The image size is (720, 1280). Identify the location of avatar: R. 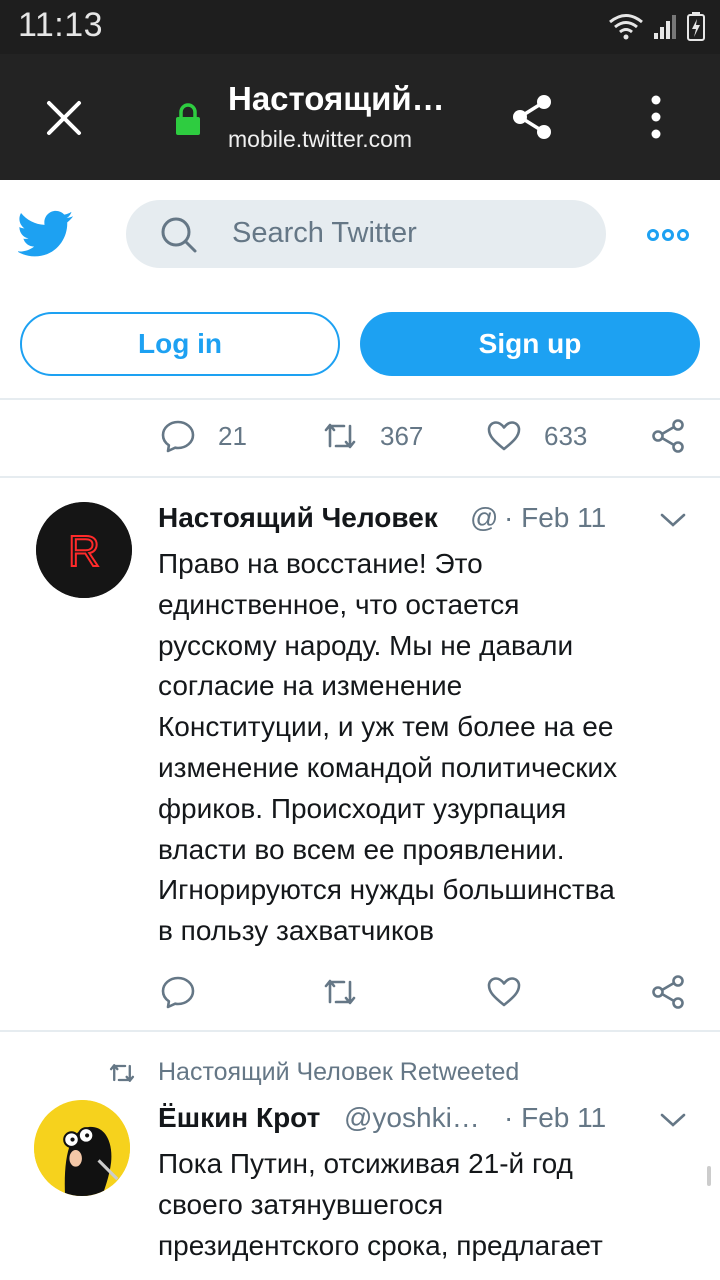
(84, 550).